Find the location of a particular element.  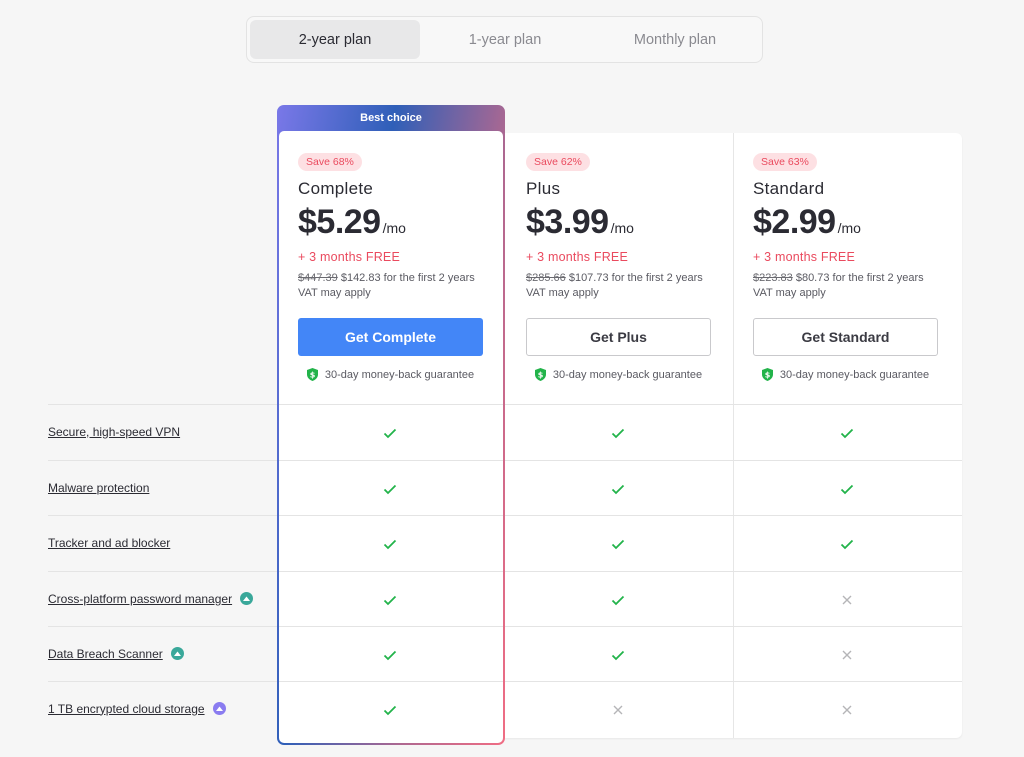

old-total: $285.66 is located at coordinates (546, 278).